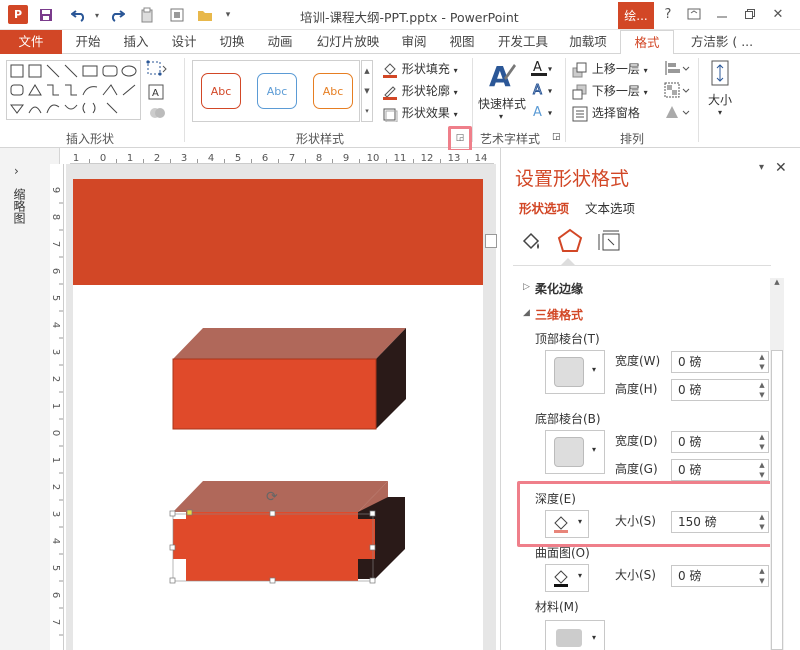 Image resolution: width=800 pixels, height=650 pixels. I want to click on material-picker: ▾, so click(575, 635).